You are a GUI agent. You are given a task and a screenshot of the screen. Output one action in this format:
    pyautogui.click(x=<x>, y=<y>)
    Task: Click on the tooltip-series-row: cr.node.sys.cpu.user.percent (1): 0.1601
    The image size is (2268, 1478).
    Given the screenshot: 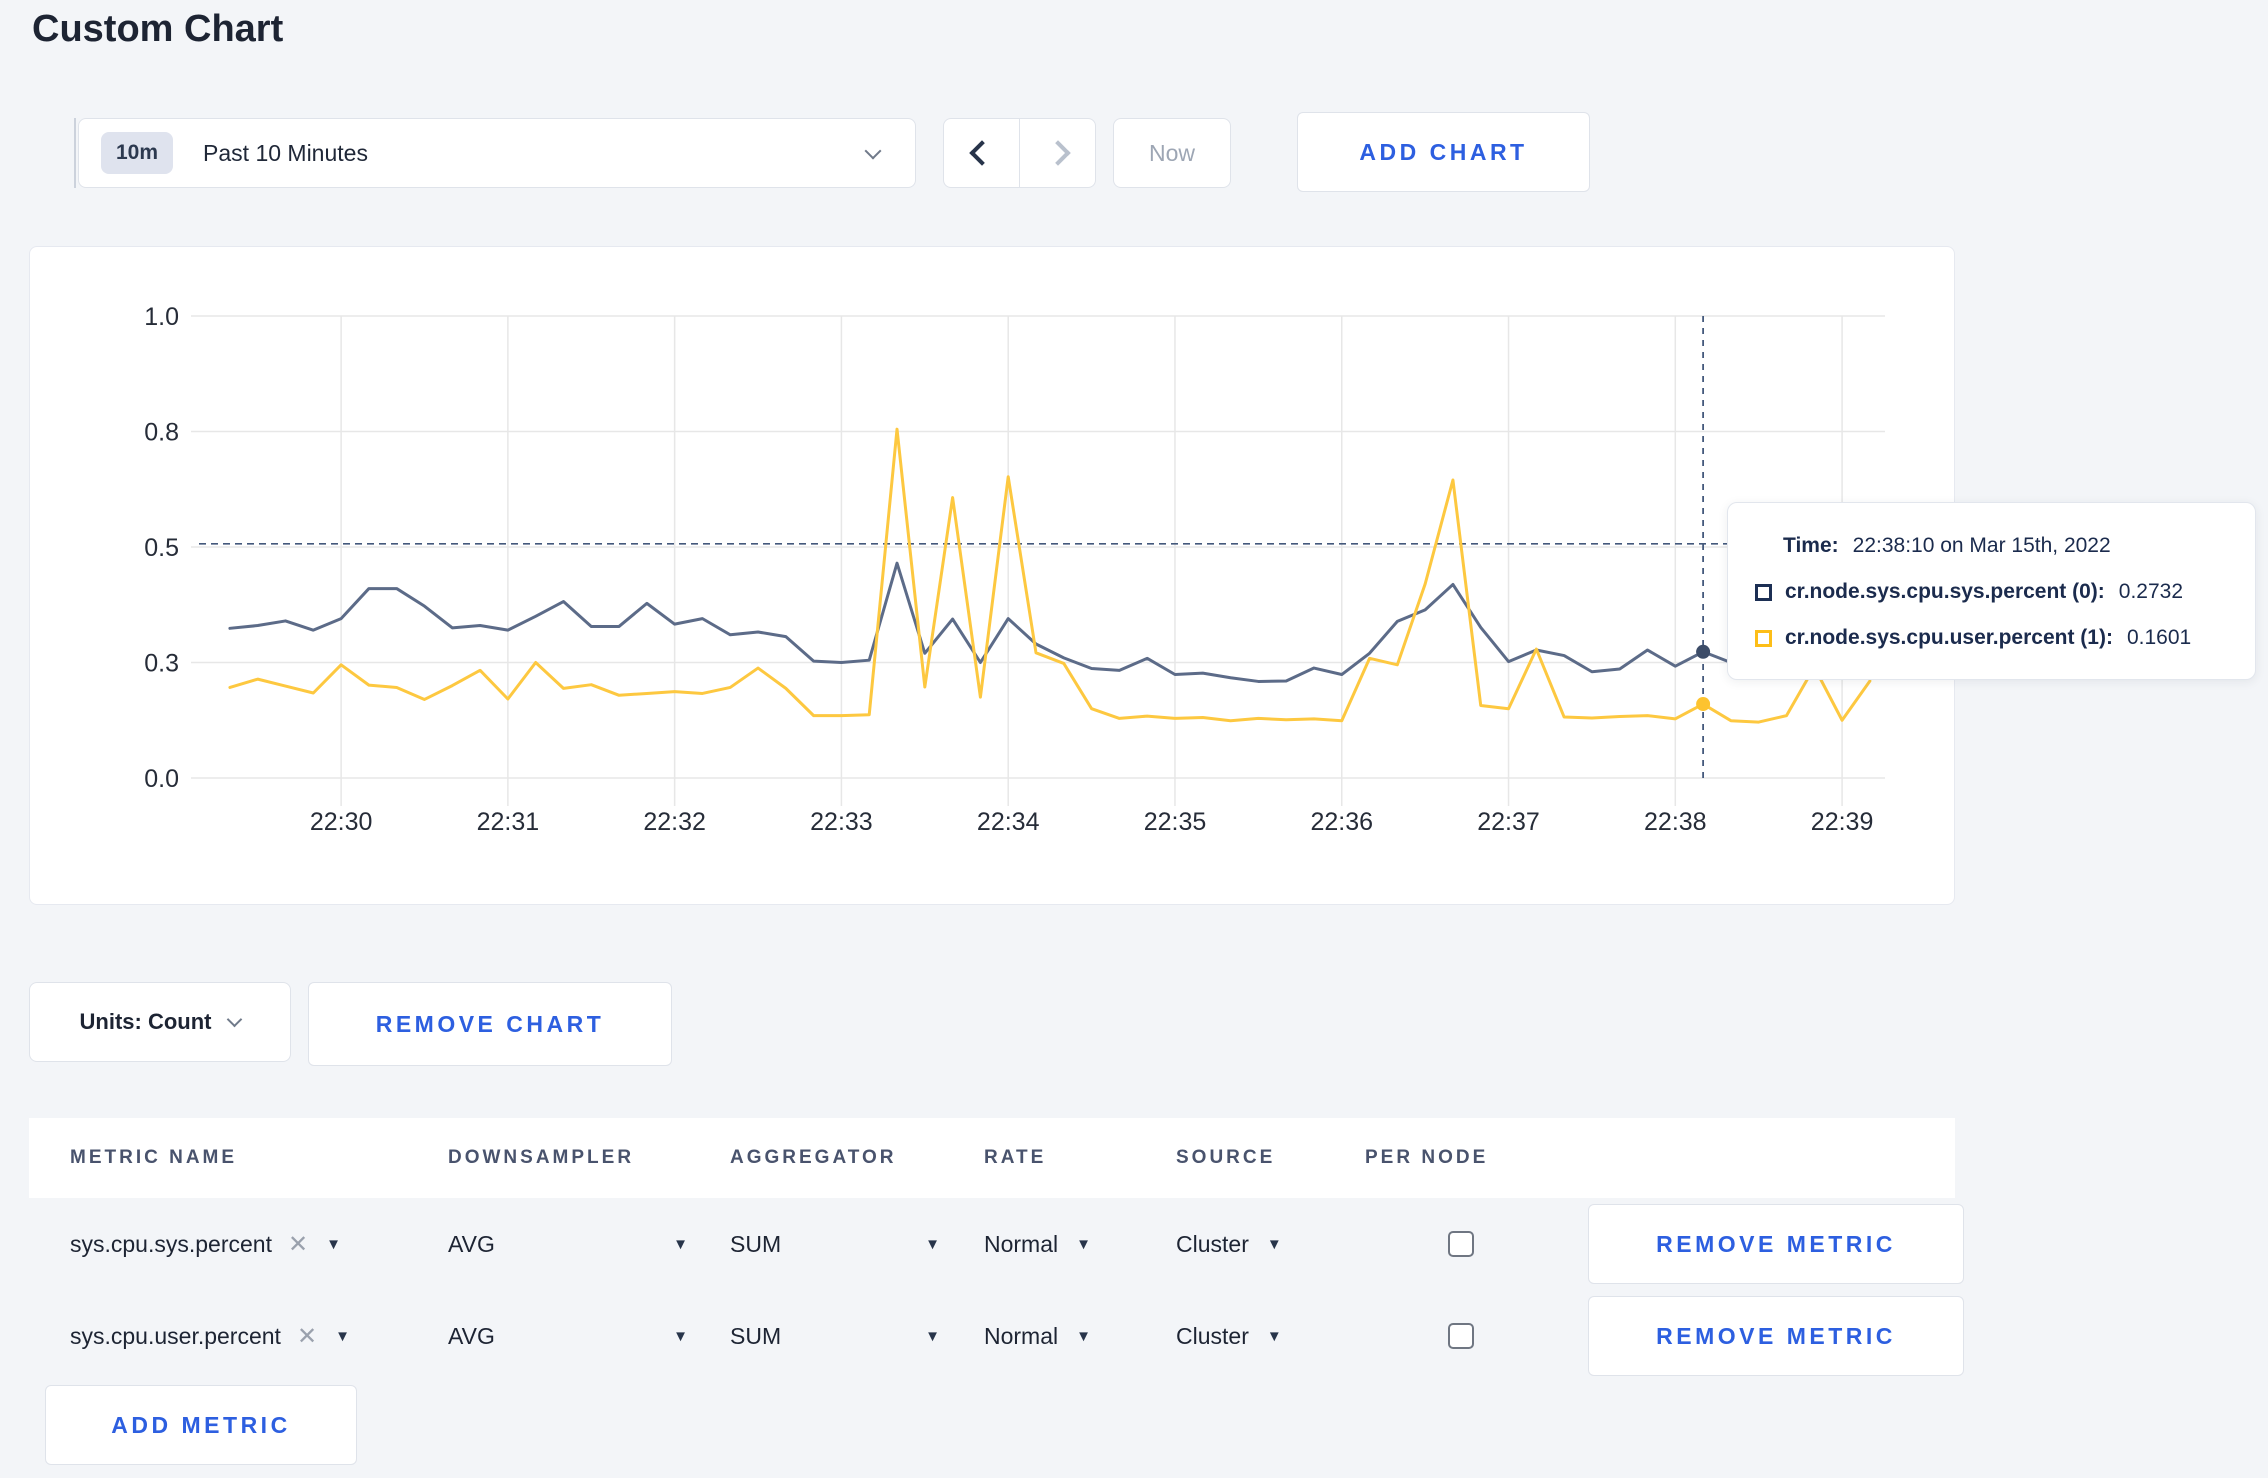 What is the action you would take?
    pyautogui.click(x=2005, y=638)
    